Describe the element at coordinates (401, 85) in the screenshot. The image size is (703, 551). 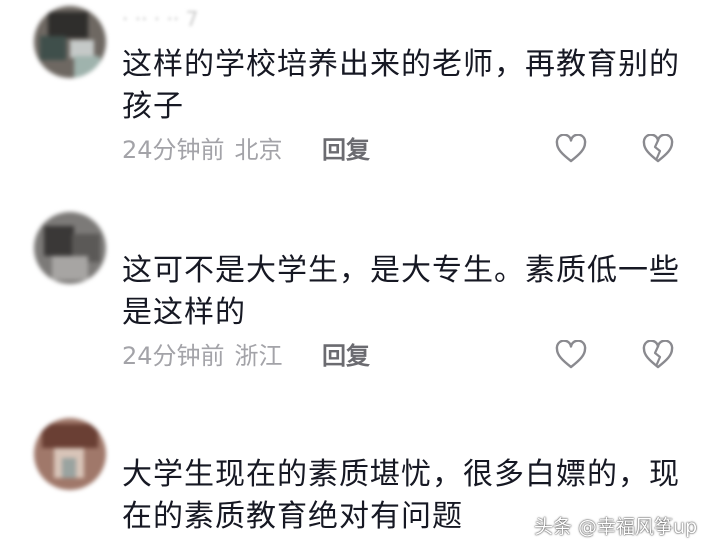
I see `comment-text: 这样的学校培养出来的老师，再教育别的孩子` at that location.